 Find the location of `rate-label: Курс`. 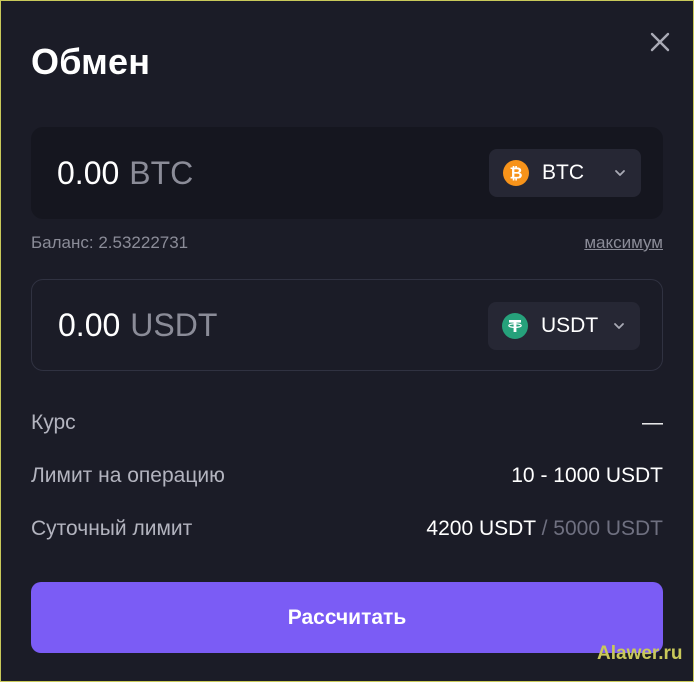

rate-label: Курс is located at coordinates (53, 422).